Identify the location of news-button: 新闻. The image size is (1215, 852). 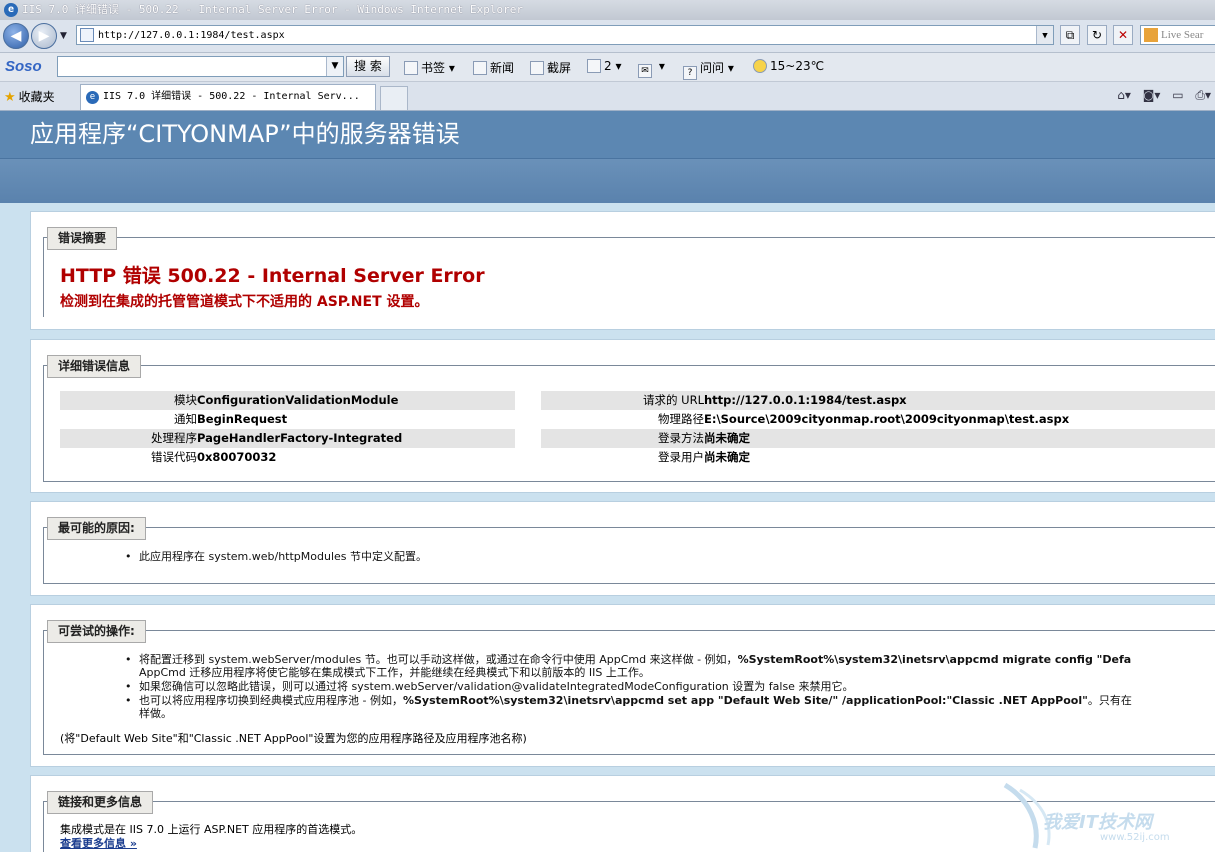
(493, 67).